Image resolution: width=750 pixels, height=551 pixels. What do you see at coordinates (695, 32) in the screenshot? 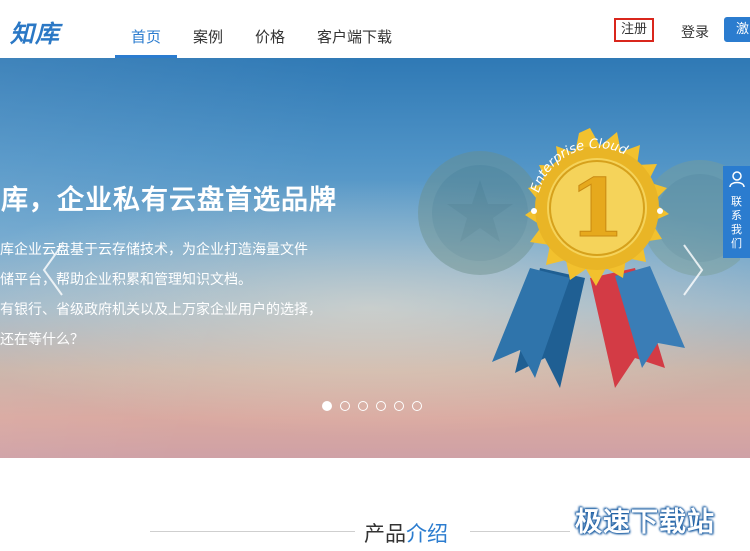
I see `login-link: 登录` at bounding box center [695, 32].